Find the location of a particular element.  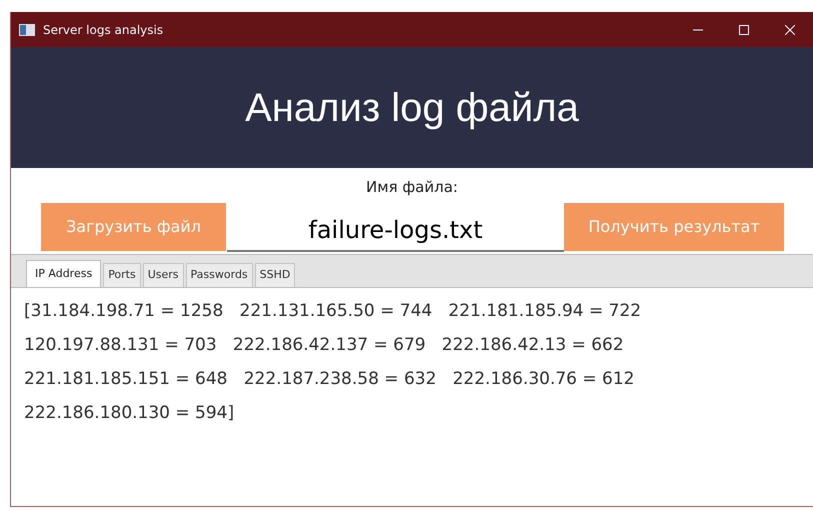

tab: Passwords is located at coordinates (219, 275).